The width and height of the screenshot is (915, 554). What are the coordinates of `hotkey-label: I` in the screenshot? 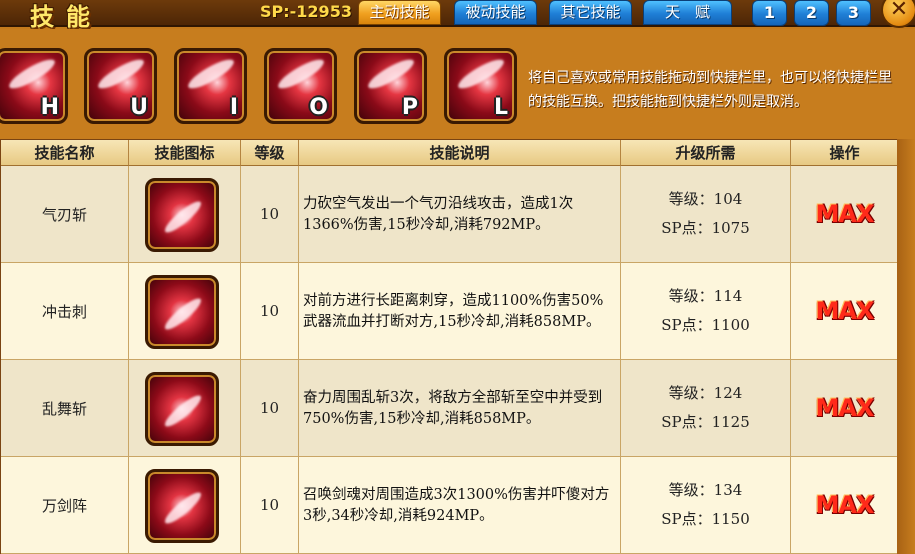 It's located at (233, 107).